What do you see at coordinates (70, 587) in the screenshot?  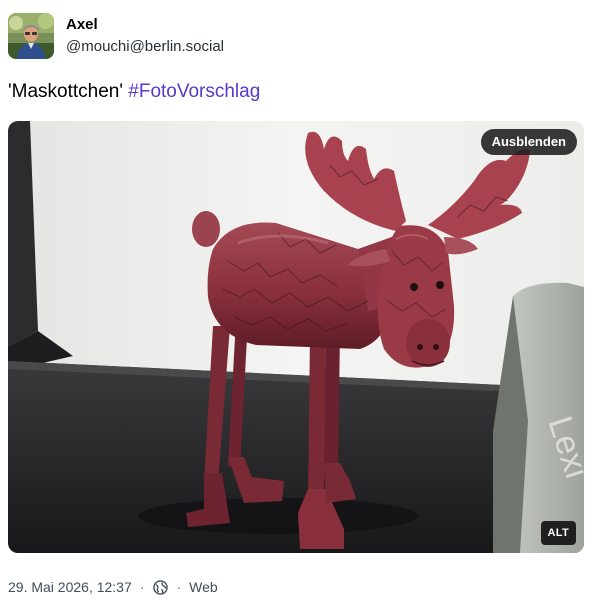 I see `status-timestamp: 29. Mai 2026, 12:37` at bounding box center [70, 587].